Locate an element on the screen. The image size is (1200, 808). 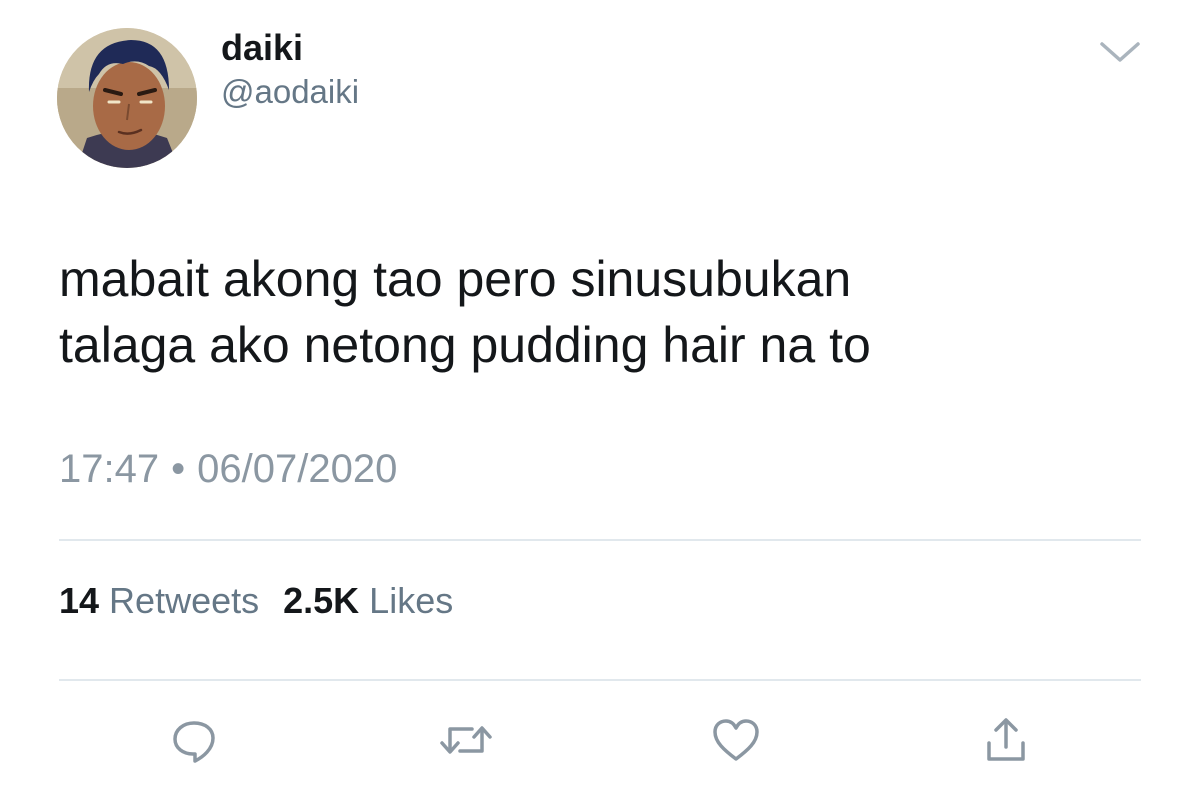
likes-label: Likes is located at coordinates (411, 600).